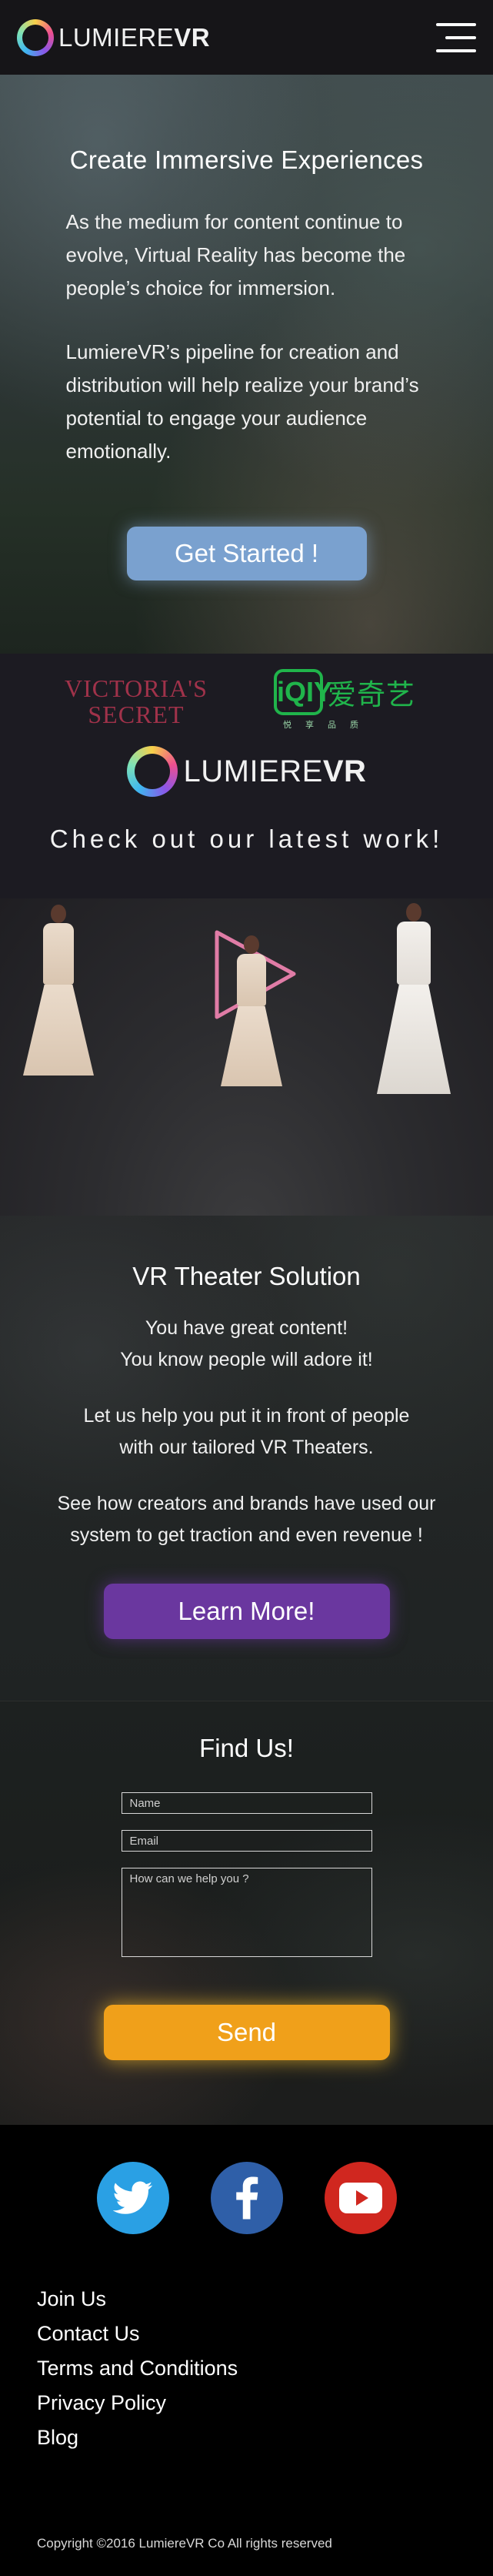 The height and width of the screenshot is (2576, 493). I want to click on lumierevr-logo: LUMIEREVR, so click(114, 37).